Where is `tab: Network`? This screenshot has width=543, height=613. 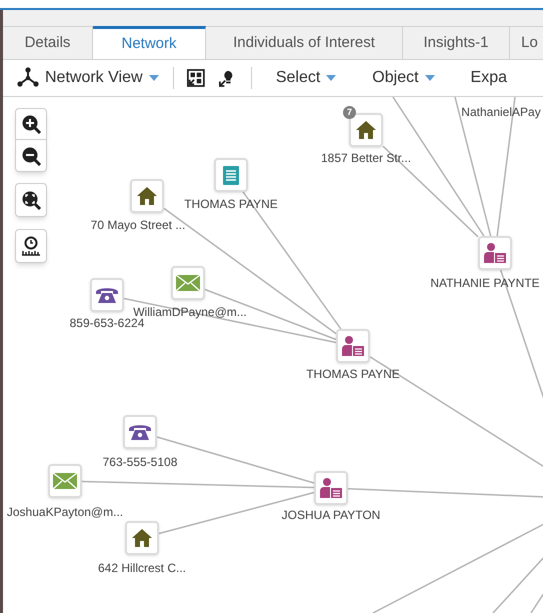
tab: Network is located at coordinates (149, 42).